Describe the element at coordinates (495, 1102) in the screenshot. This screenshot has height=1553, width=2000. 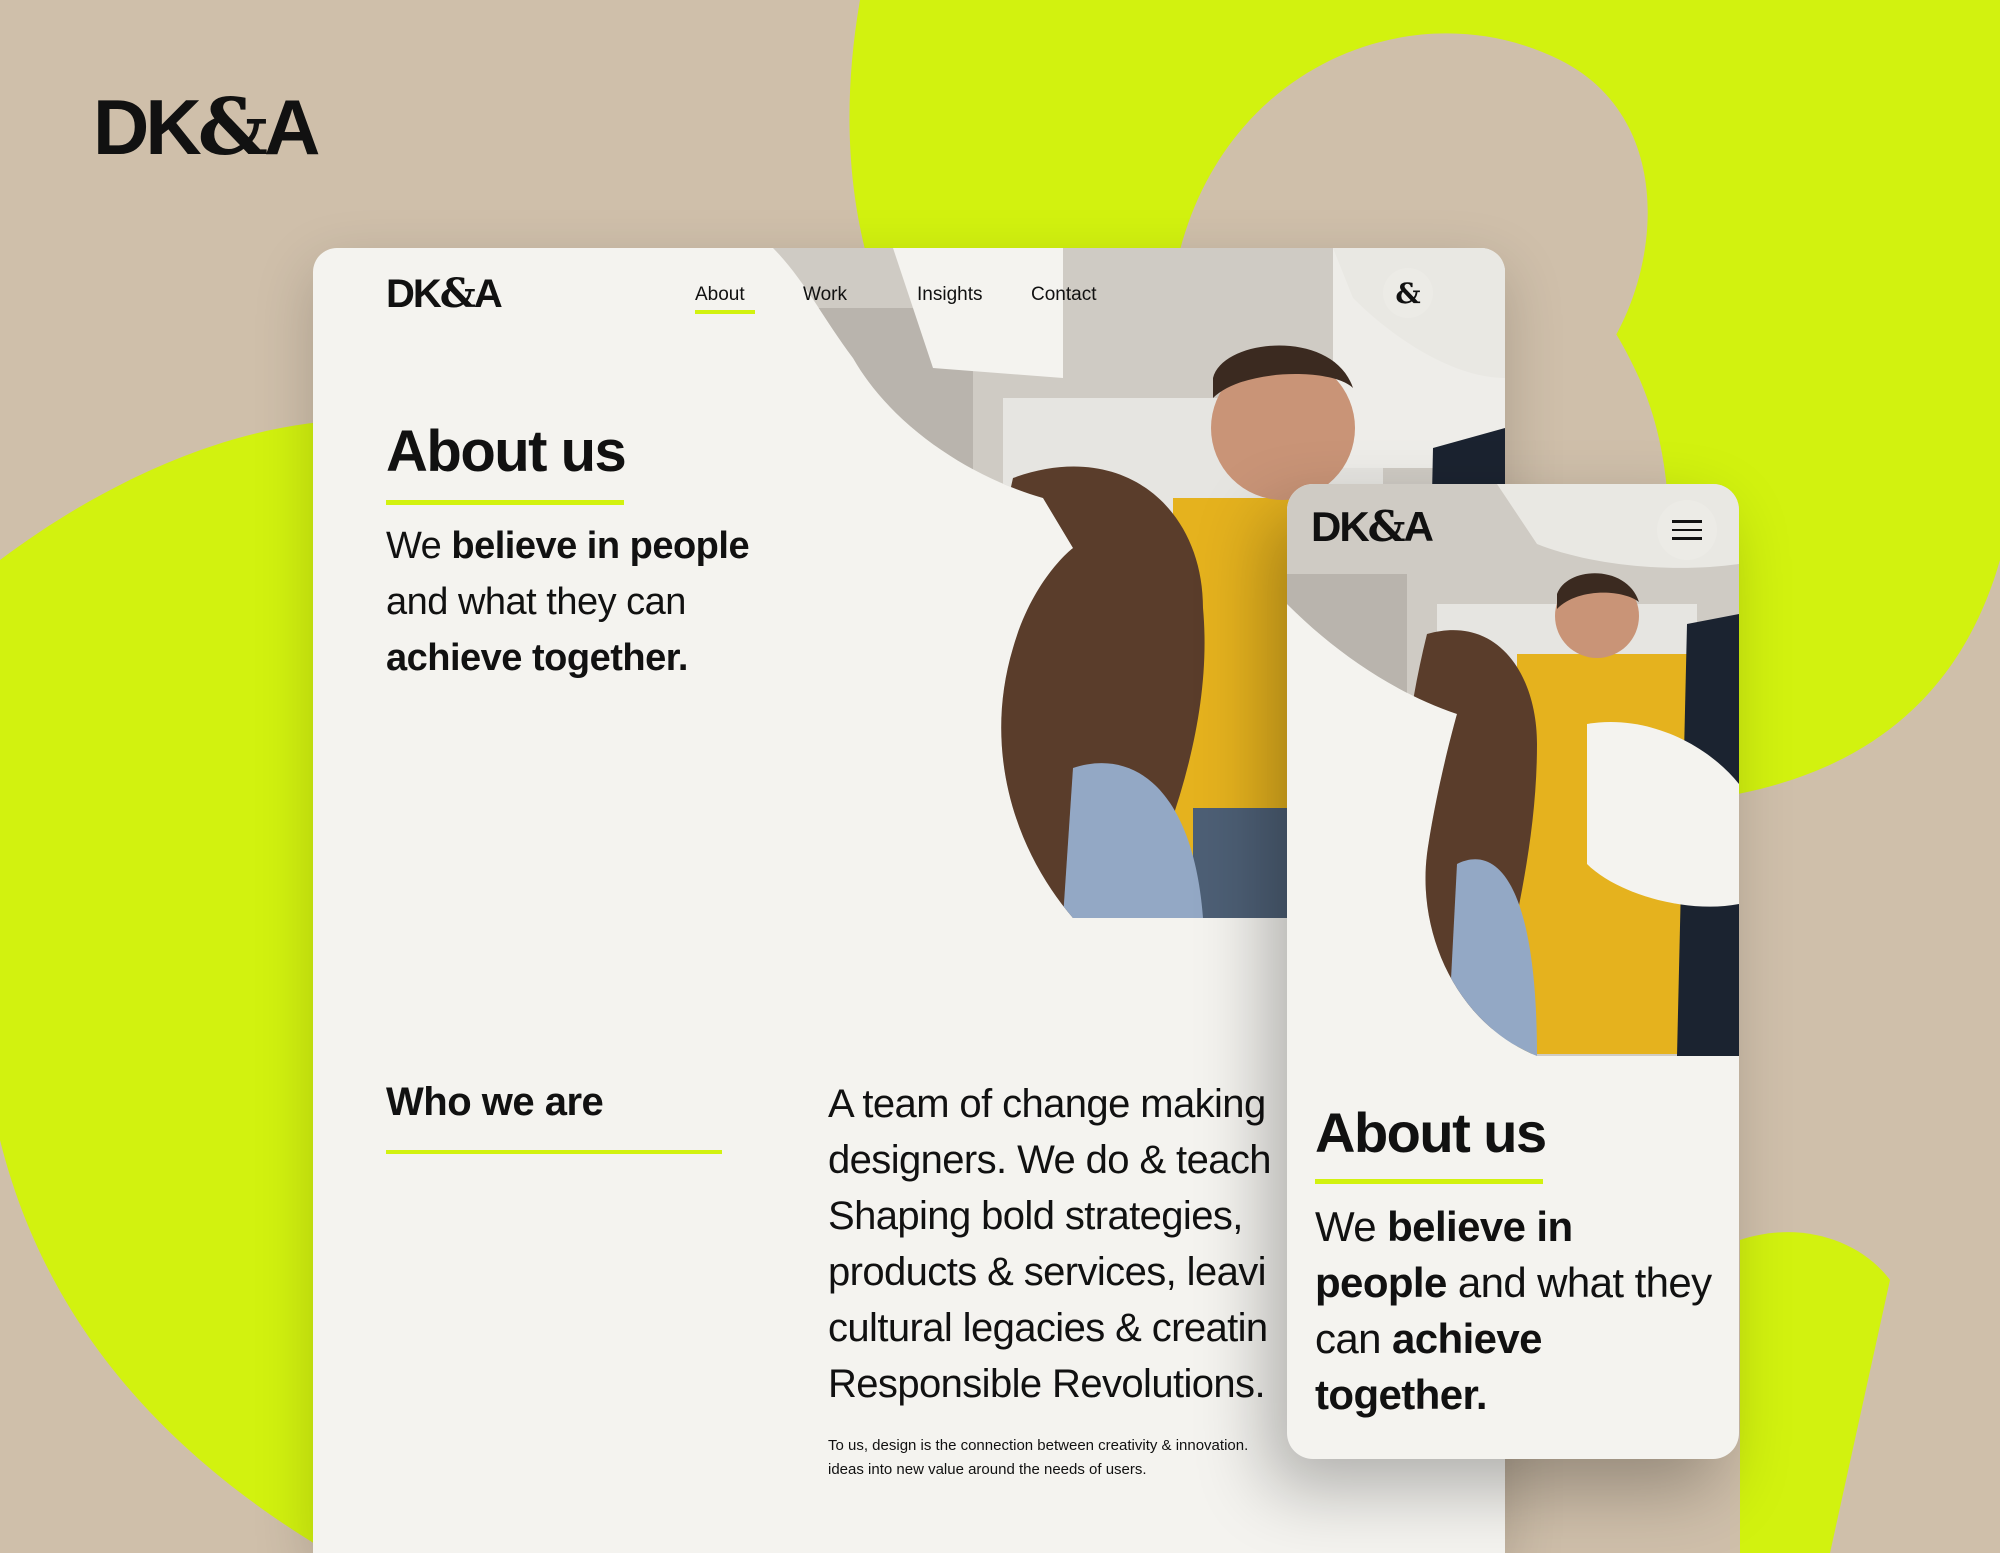
I see `section-title-who-we-are: Who we are` at that location.